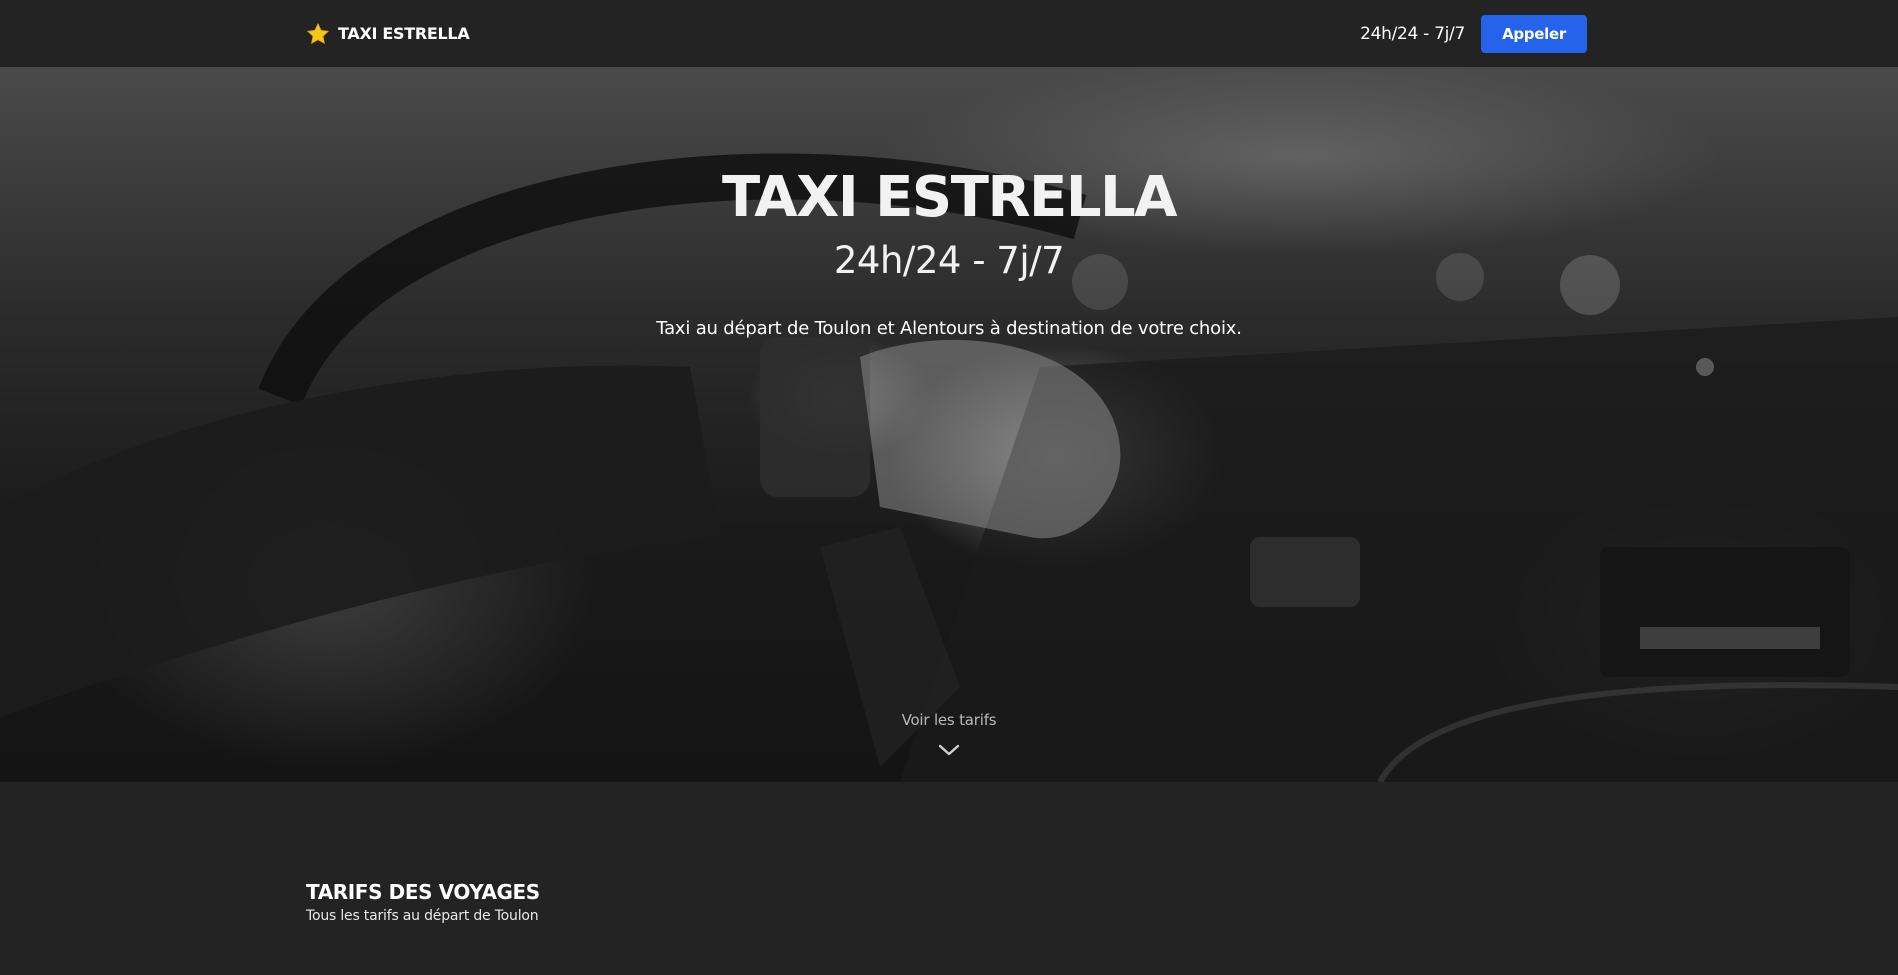  Describe the element at coordinates (949, 720) in the screenshot. I see `see-prices-label: Voir les tarifs` at that location.